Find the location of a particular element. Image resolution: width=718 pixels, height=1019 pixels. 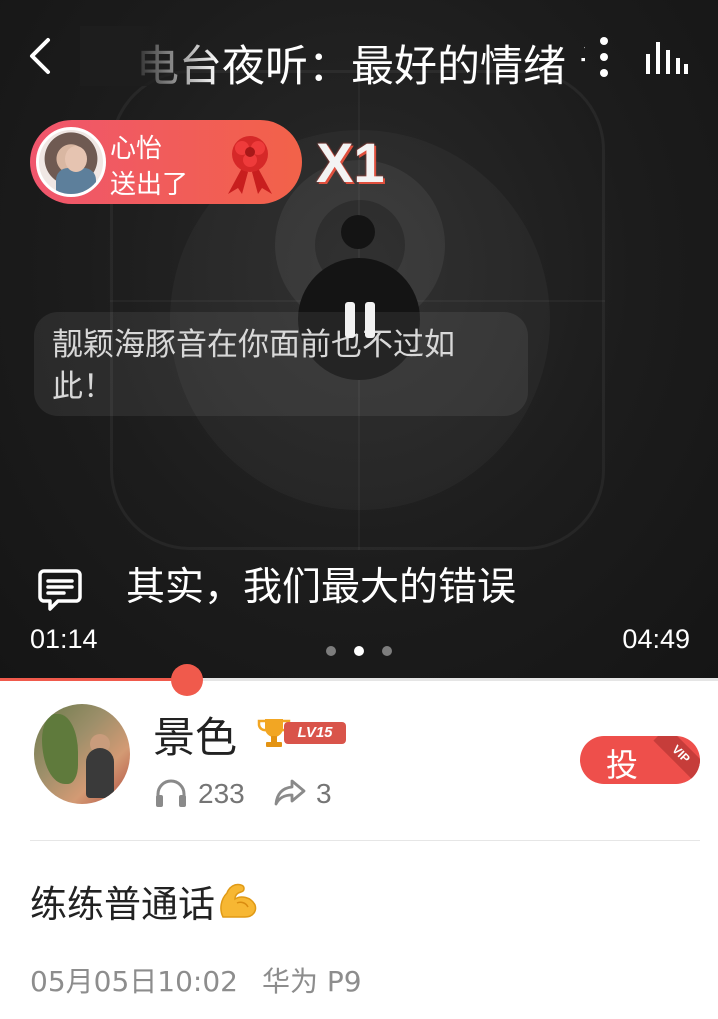

progress-fill is located at coordinates (93, 679).